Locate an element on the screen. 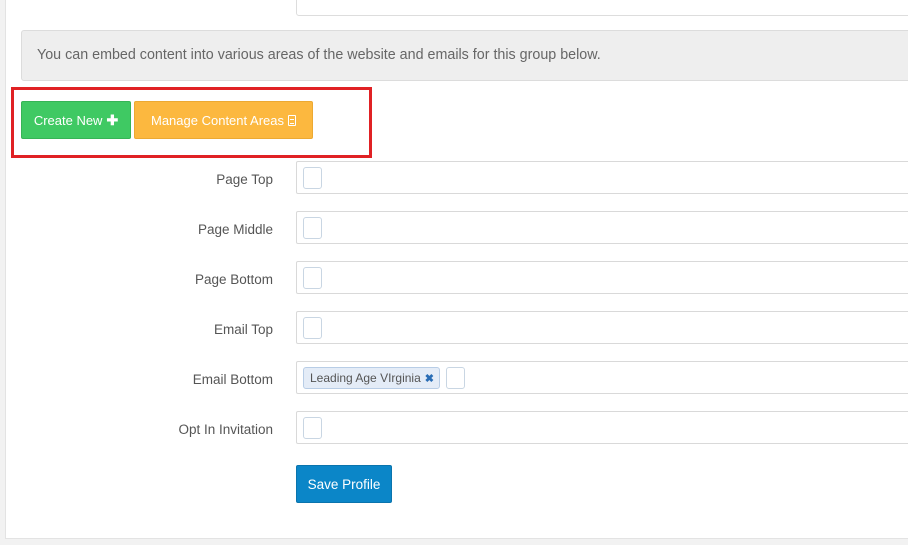 Image resolution: width=908 pixels, height=545 pixels. page-top-field is located at coordinates (602, 177).